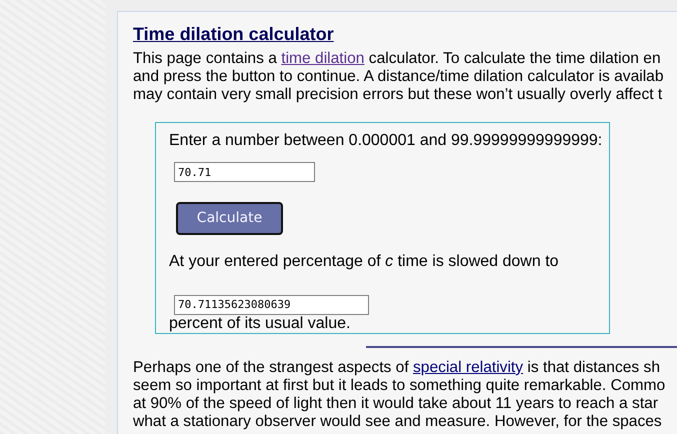 This screenshot has width=677, height=434. I want to click on result-text: At your entered percentage of c time is slowed down to, so click(364, 261).